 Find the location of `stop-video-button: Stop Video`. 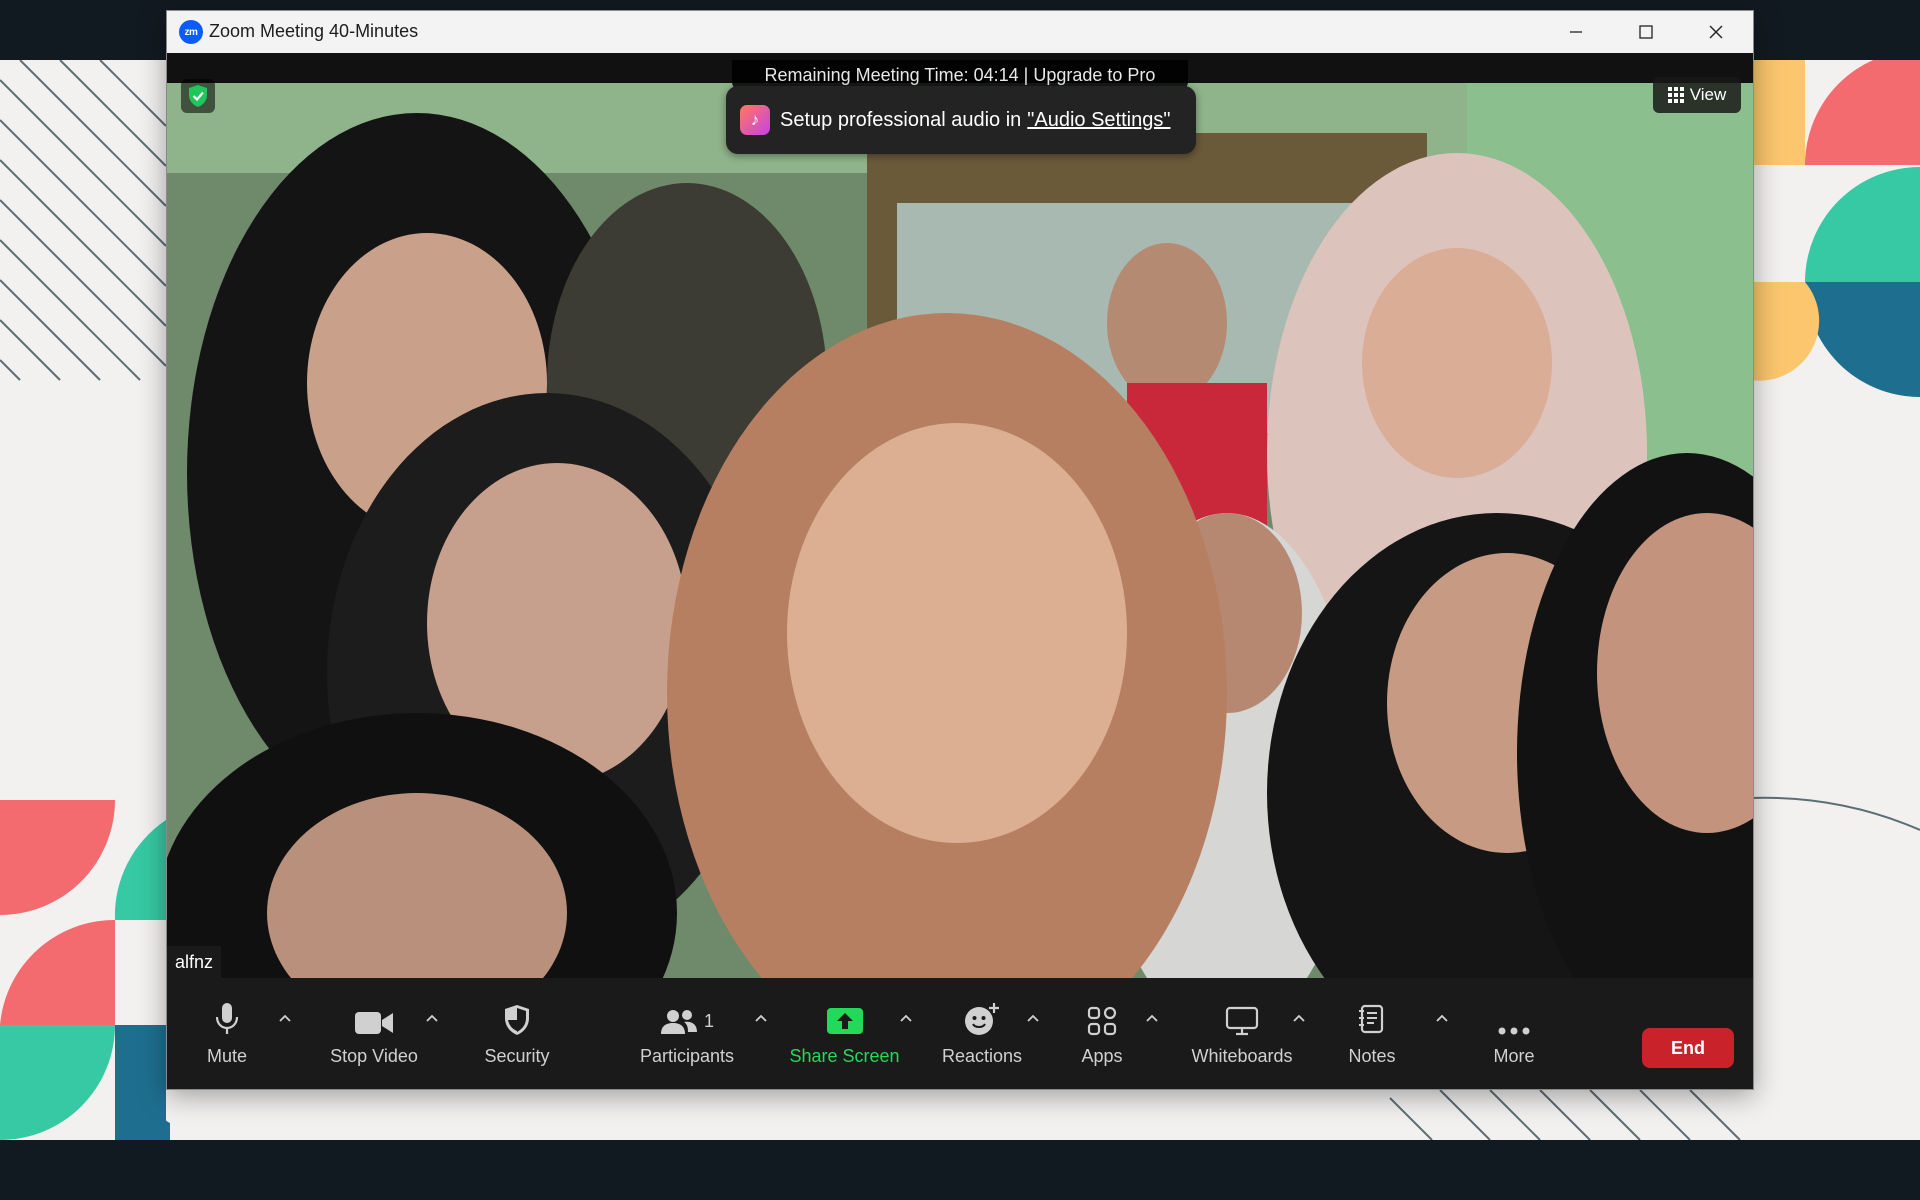

stop-video-button: Stop Video is located at coordinates (374, 1033).